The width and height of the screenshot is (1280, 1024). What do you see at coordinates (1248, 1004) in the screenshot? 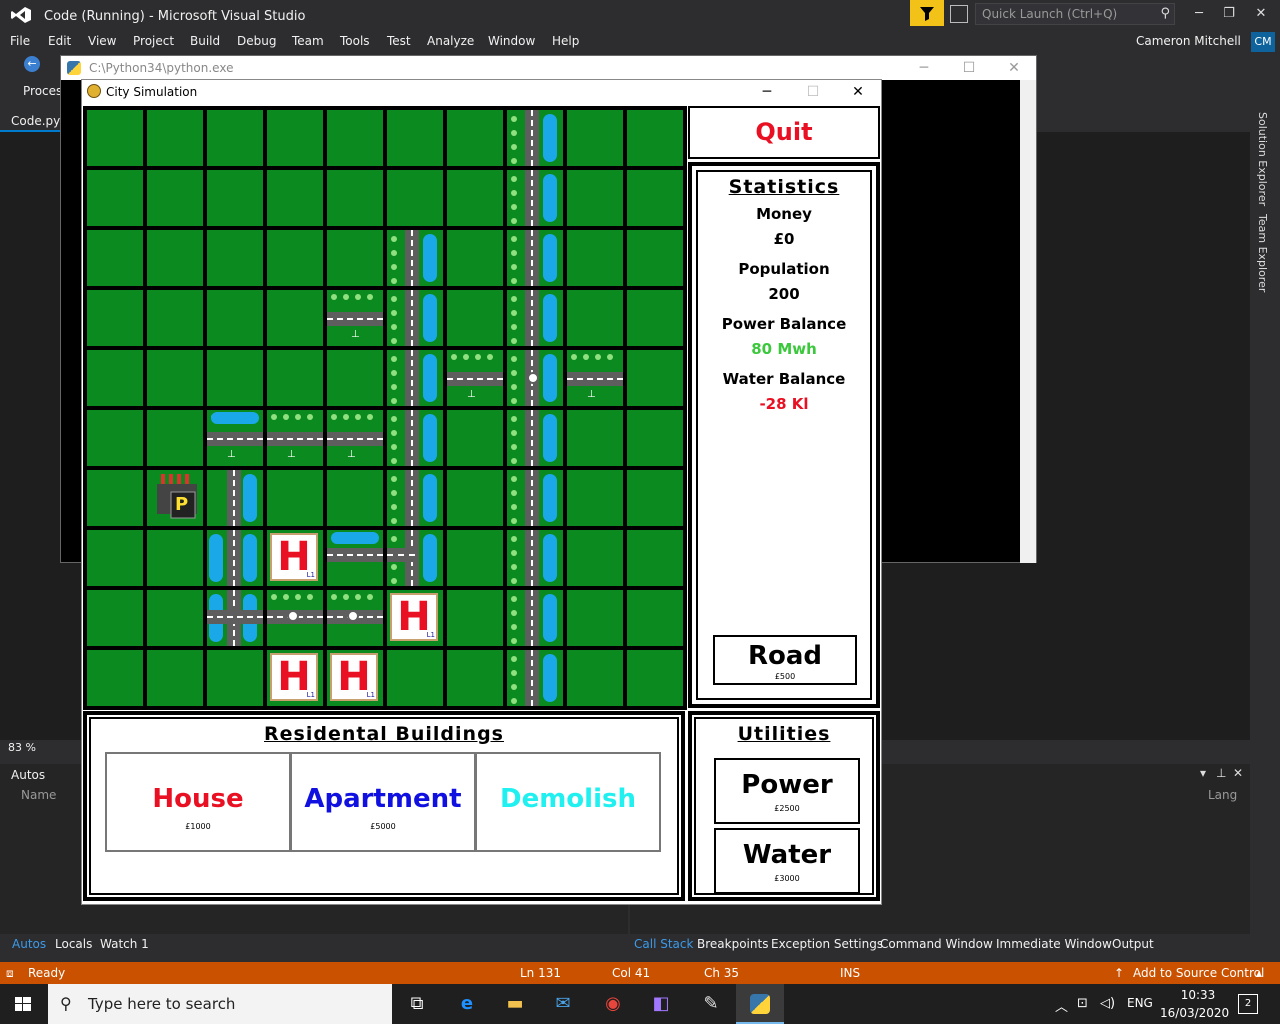
I see `notification-center-icon: 2` at bounding box center [1248, 1004].